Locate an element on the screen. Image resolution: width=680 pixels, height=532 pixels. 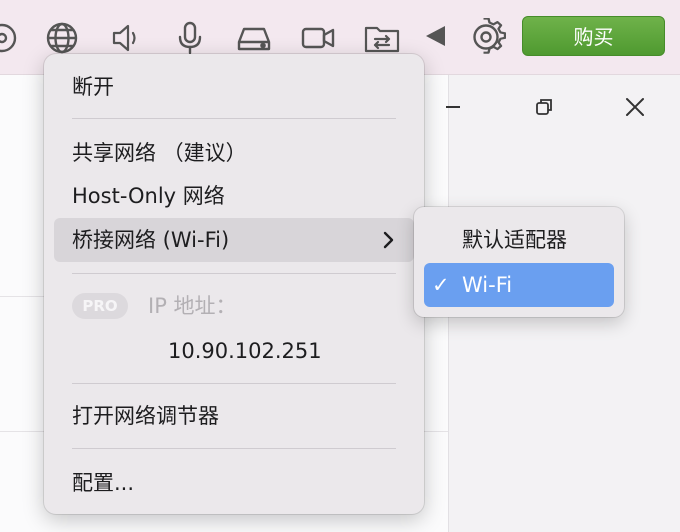
disc-icon is located at coordinates (11, 38).